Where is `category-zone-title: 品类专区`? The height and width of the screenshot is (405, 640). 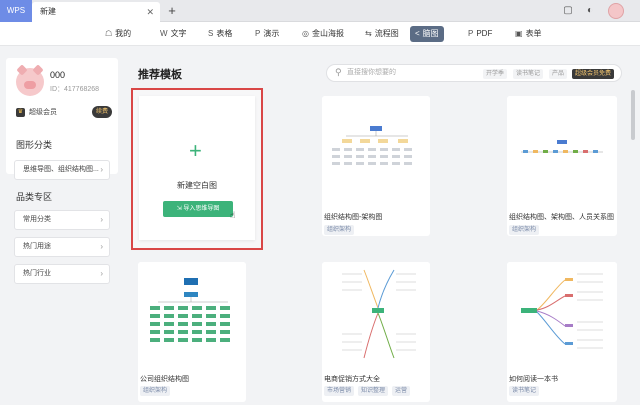 category-zone-title: 品类专区 is located at coordinates (34, 197).